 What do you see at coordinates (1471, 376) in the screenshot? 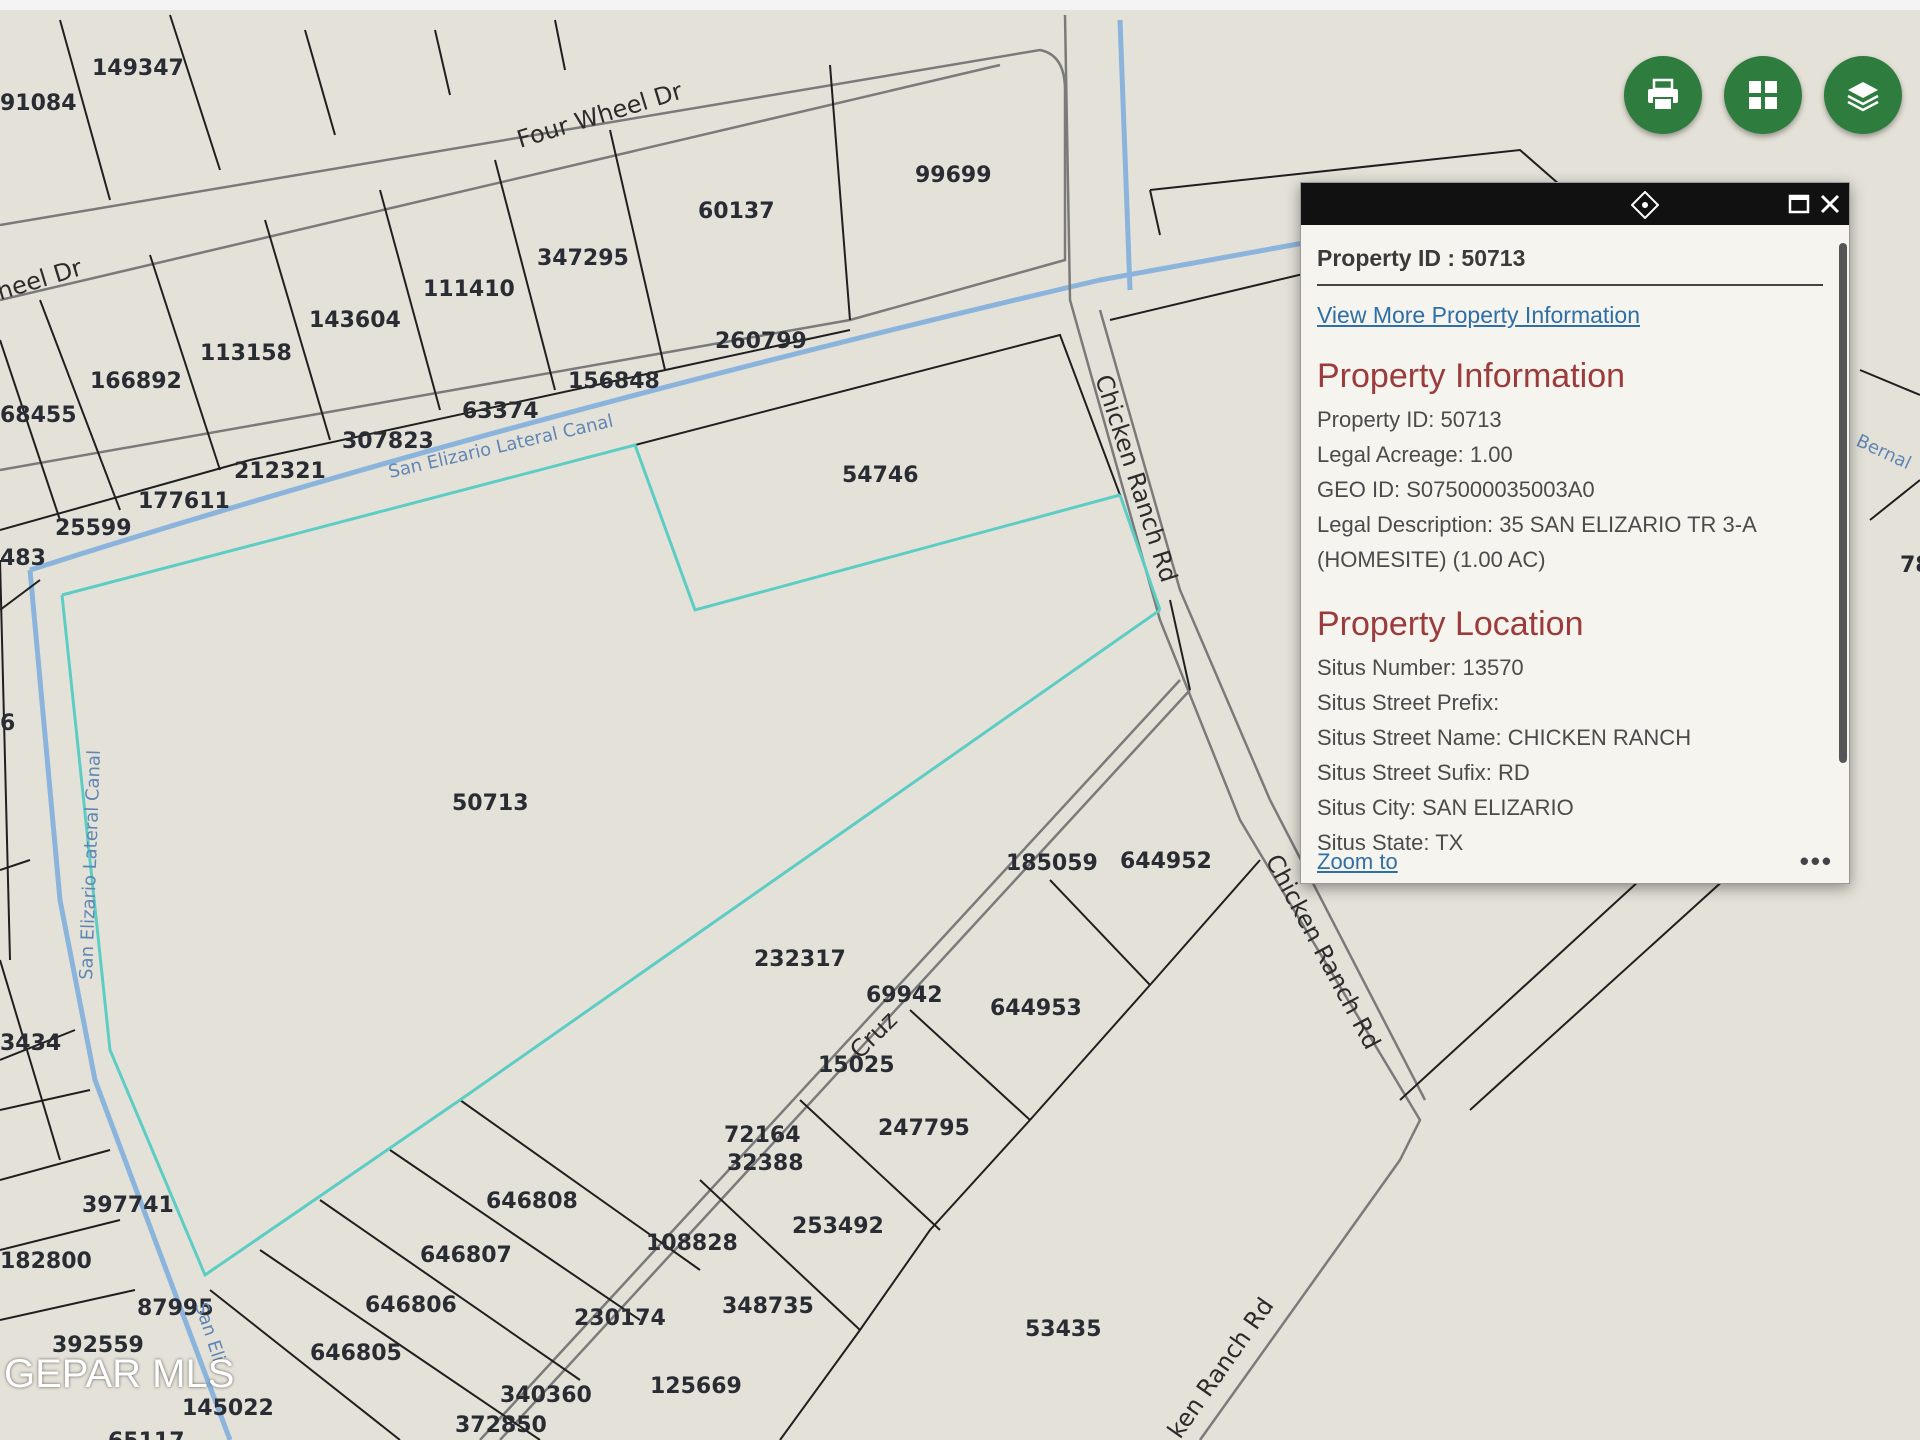
I see `property-information-heading: Property Information` at bounding box center [1471, 376].